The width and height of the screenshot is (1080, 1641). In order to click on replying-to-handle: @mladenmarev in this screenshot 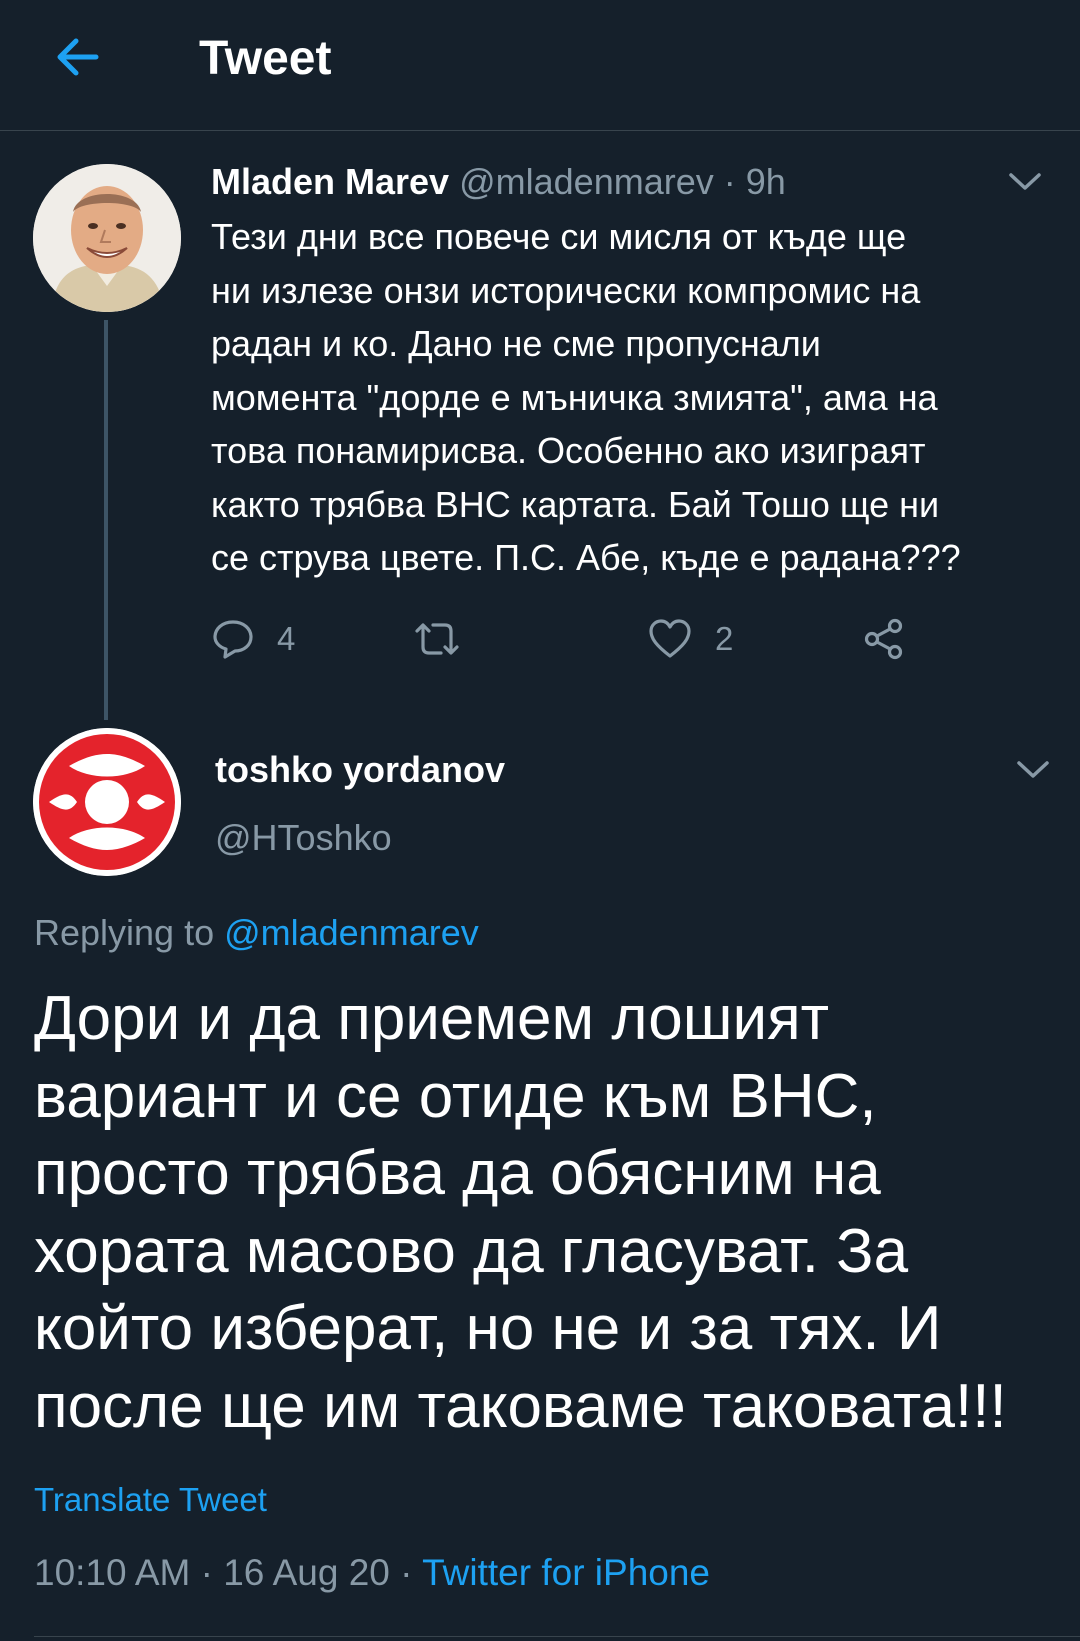, I will do `click(351, 932)`.